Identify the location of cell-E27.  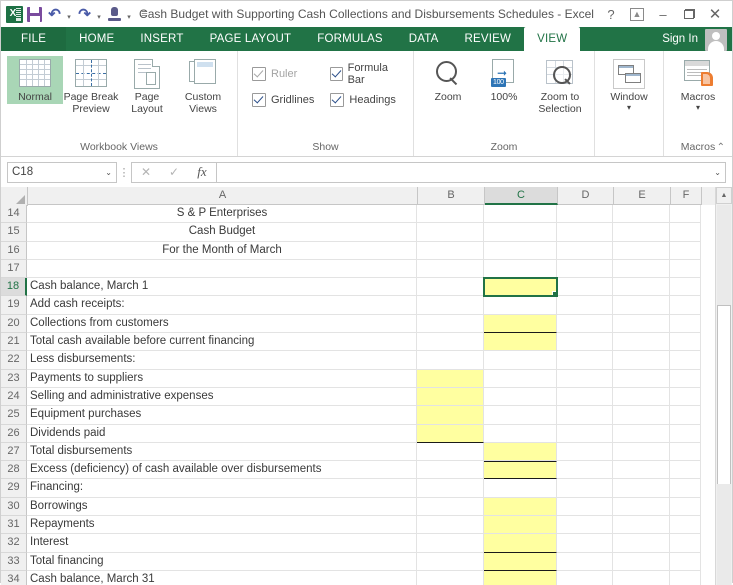
(641, 452).